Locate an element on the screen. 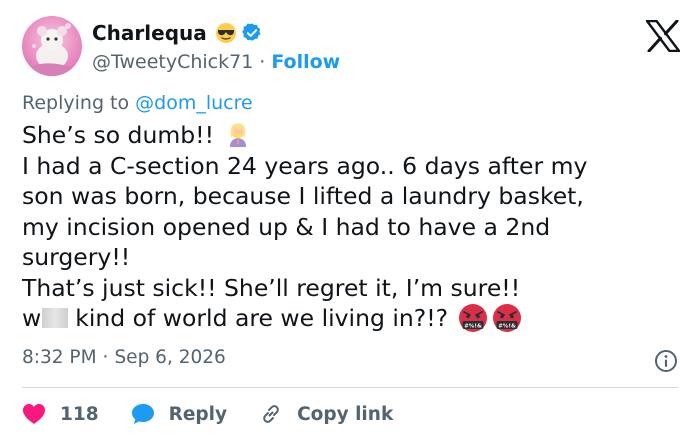  avatar is located at coordinates (52, 46).